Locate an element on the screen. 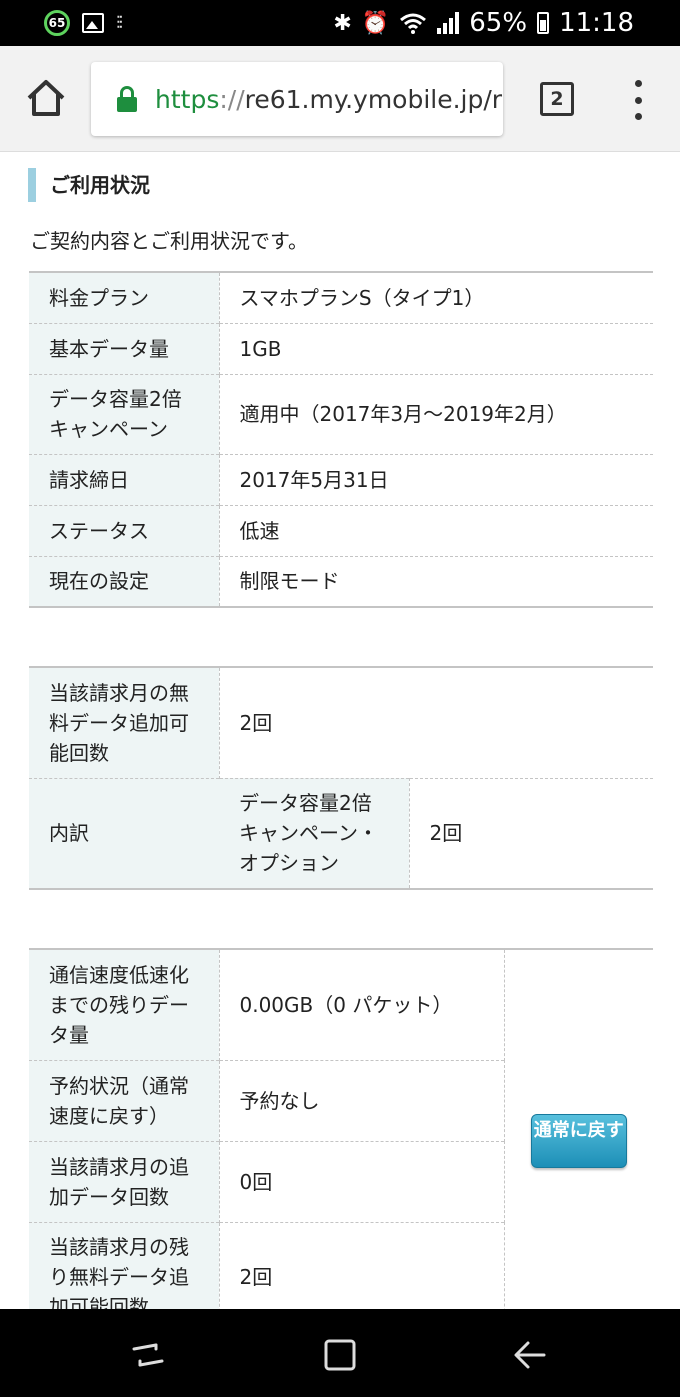 The width and height of the screenshot is (680, 1397). url-text: https://re61.my.ymobile.jp/r is located at coordinates (329, 99).